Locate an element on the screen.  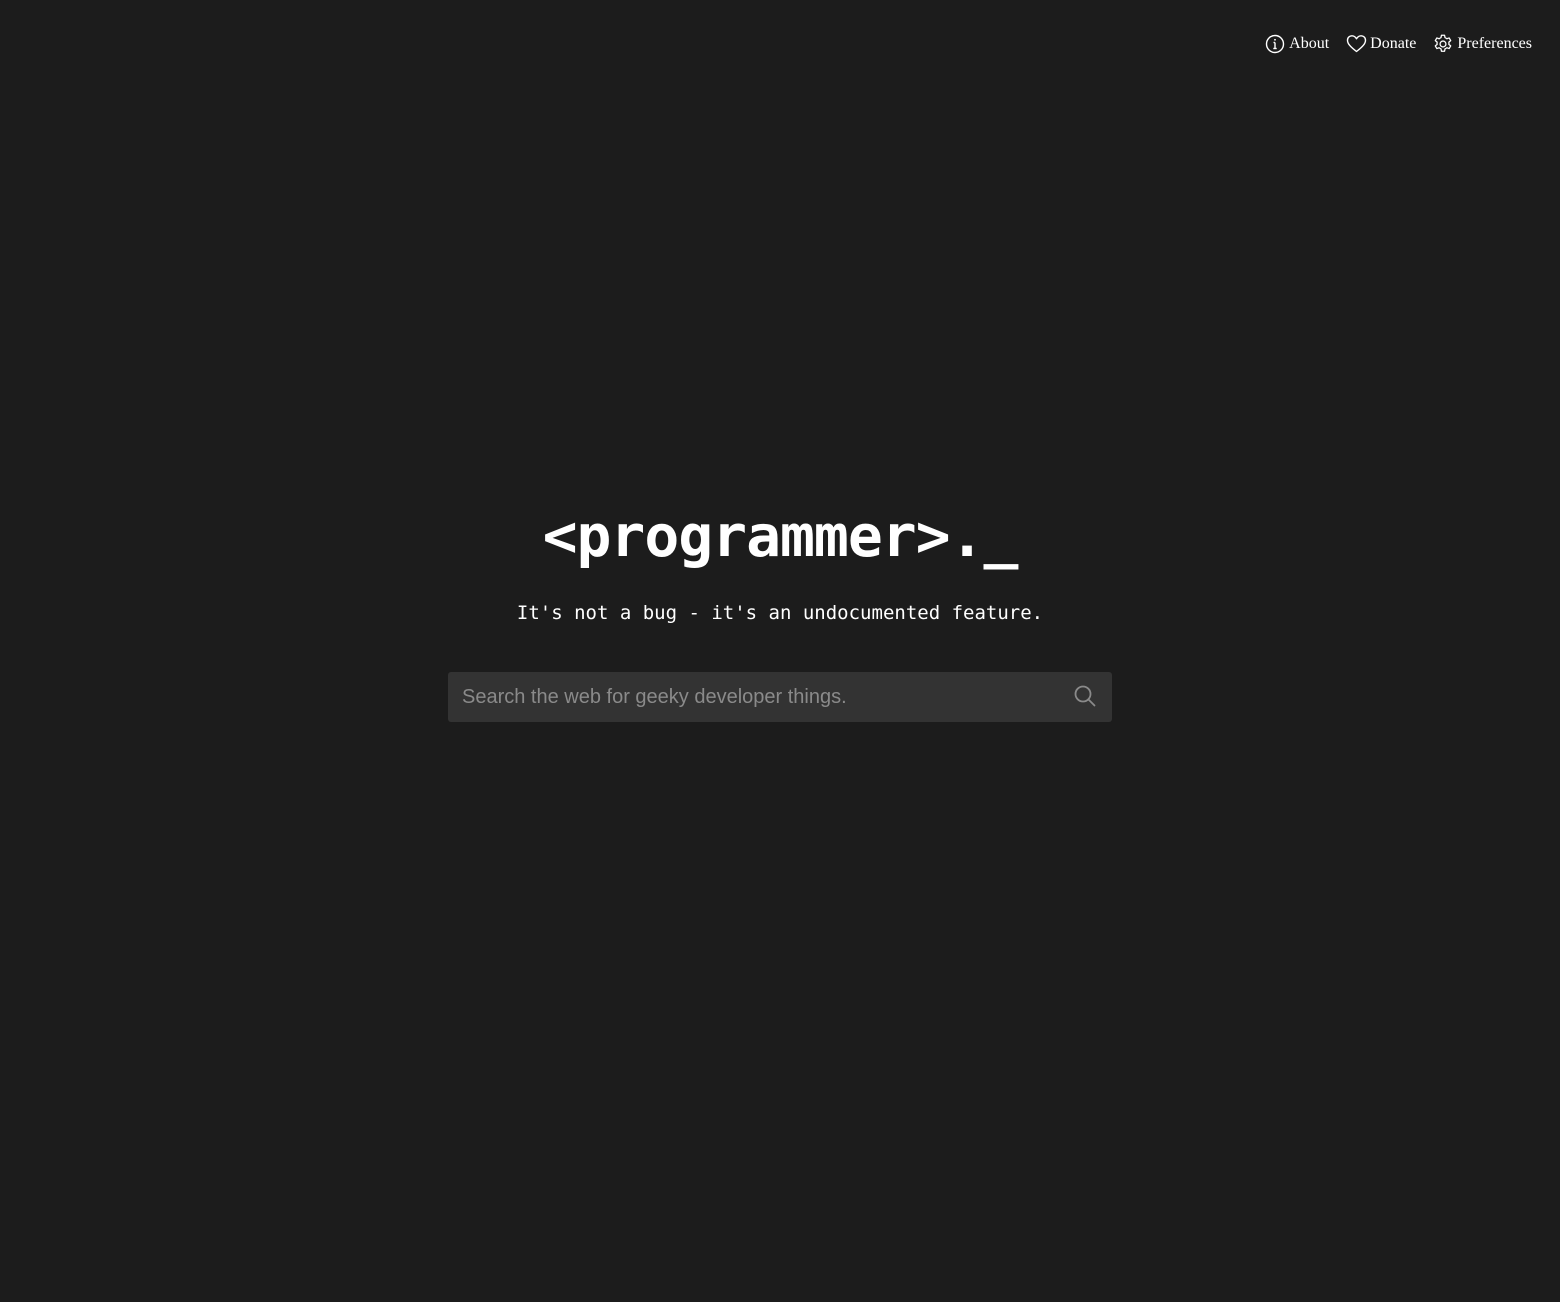
gear-icon is located at coordinates (1443, 44).